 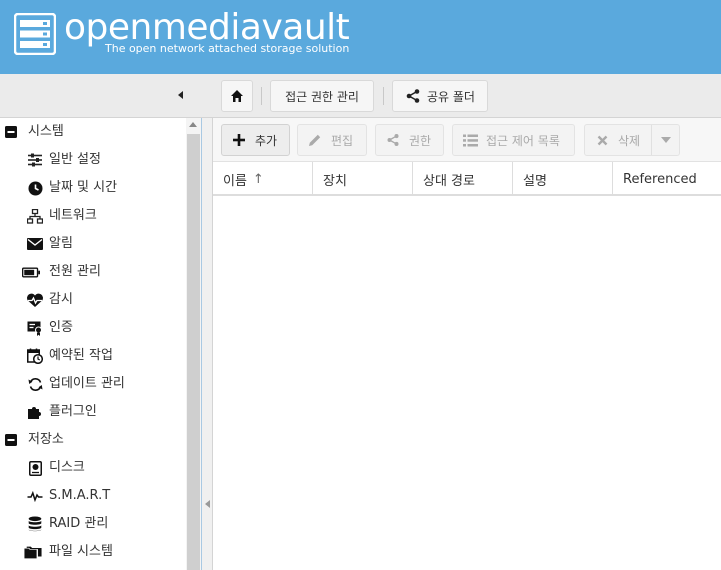 I want to click on privileges-button-label: 권한, so click(x=420, y=140).